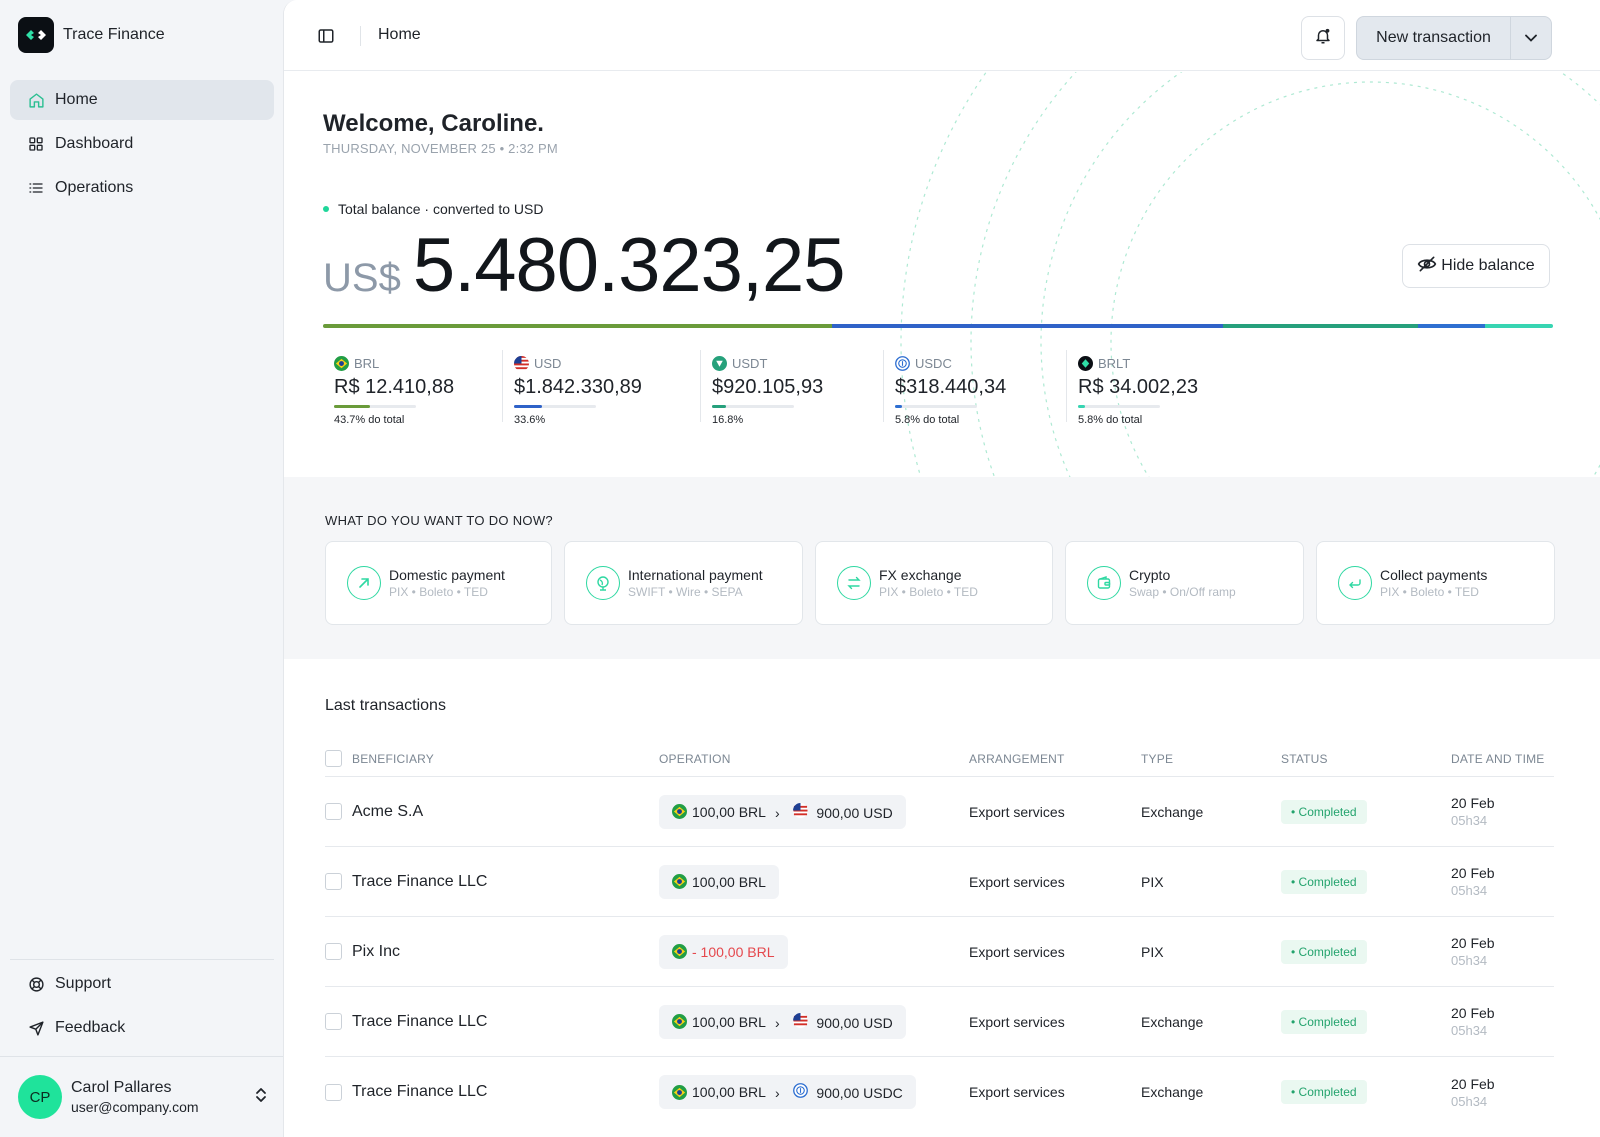 This screenshot has width=1600, height=1137. Describe the element at coordinates (1085, 363) in the screenshot. I see `brlt-token-icon` at that location.